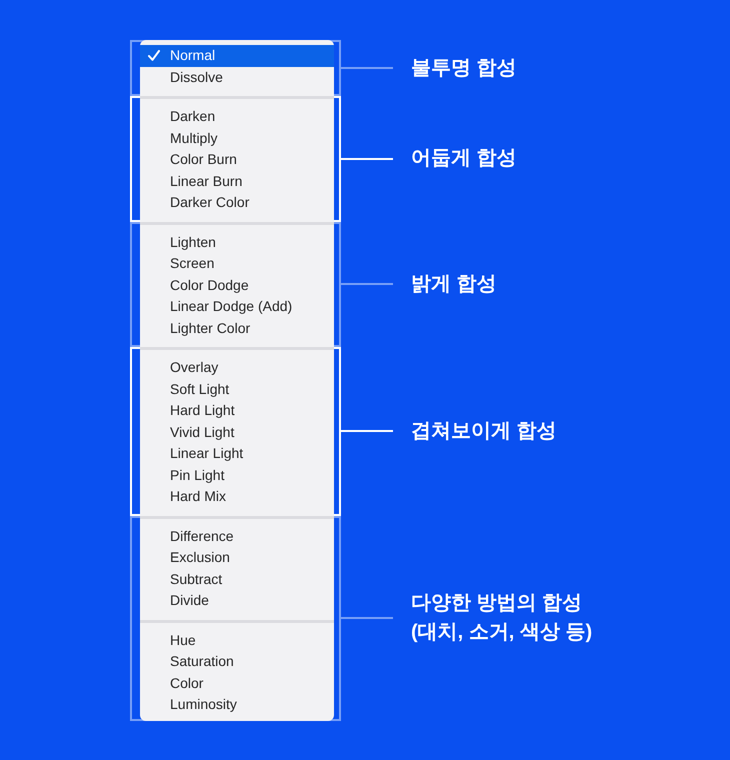 Image resolution: width=730 pixels, height=760 pixels. Describe the element at coordinates (237, 328) in the screenshot. I see `menu-item: Lighter Color` at that location.